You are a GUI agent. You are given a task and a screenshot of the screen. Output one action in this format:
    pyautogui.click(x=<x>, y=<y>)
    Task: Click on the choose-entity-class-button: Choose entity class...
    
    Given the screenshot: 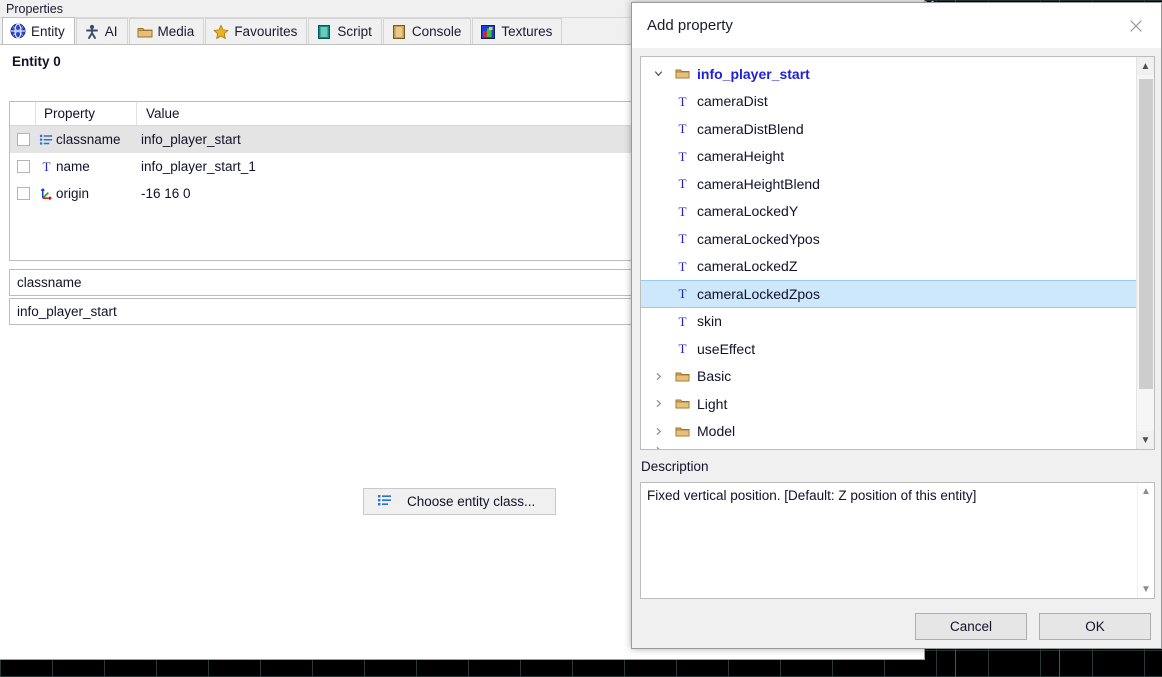 What is the action you would take?
    pyautogui.click(x=459, y=501)
    